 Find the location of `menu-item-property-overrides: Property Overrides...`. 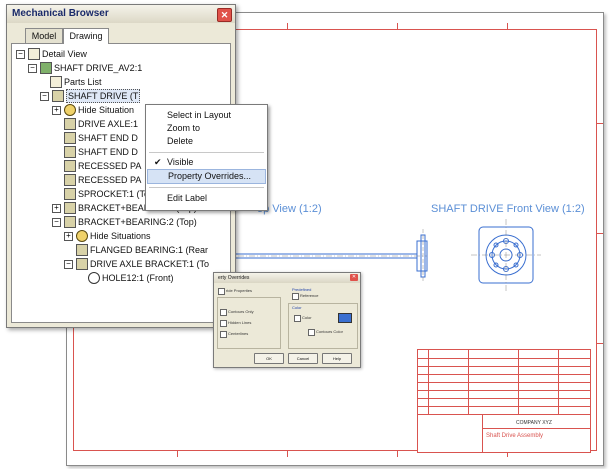

menu-item-property-overrides: Property Overrides... is located at coordinates (206, 176).